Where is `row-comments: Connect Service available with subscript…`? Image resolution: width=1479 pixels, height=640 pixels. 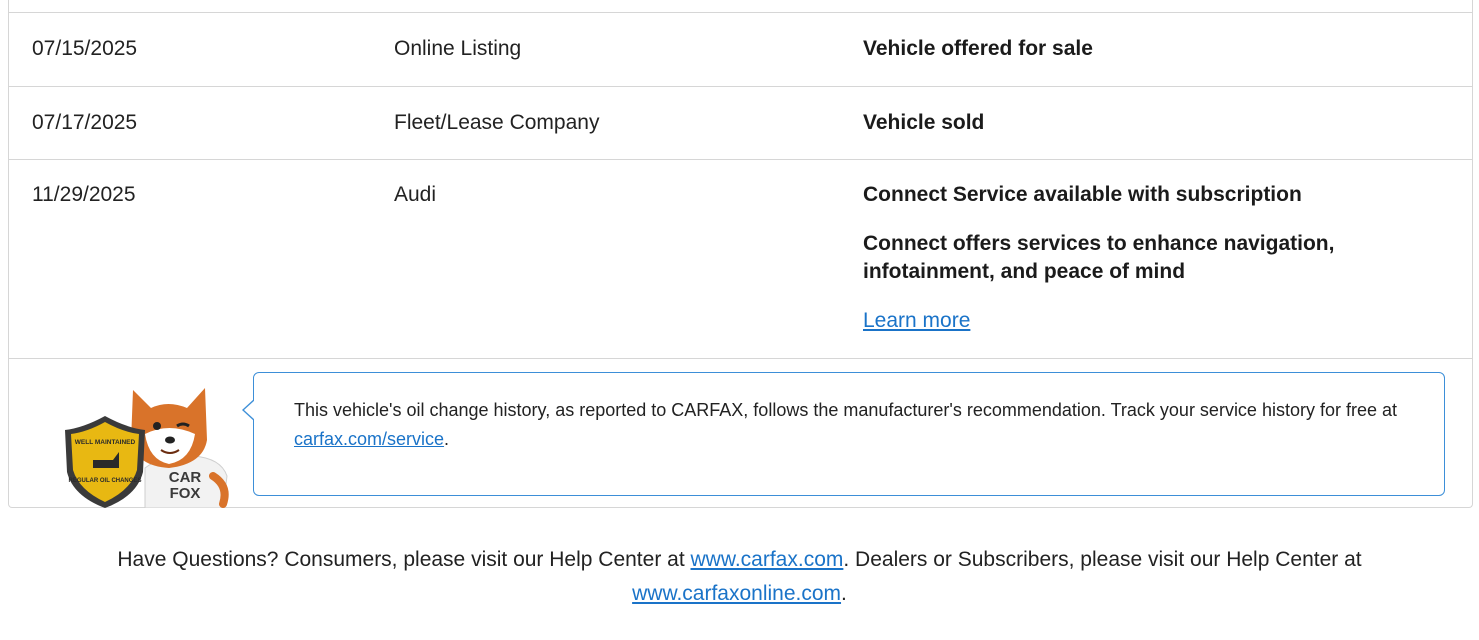
row-comments: Connect Service available with subscript… is located at coordinates (1143, 258).